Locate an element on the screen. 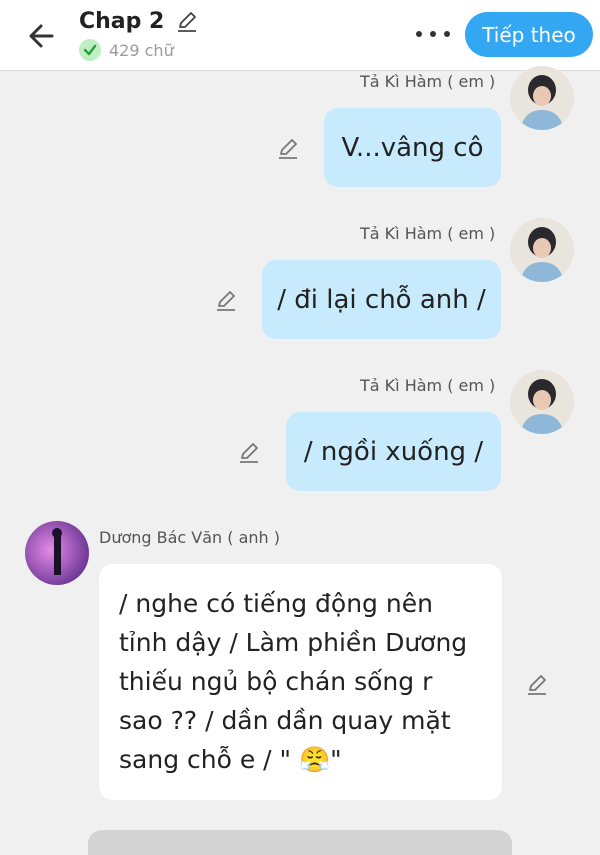 Image resolution: width=600 pixels, height=855 pixels. message-bubble: / đi lại chỗ anh / is located at coordinates (381, 299).